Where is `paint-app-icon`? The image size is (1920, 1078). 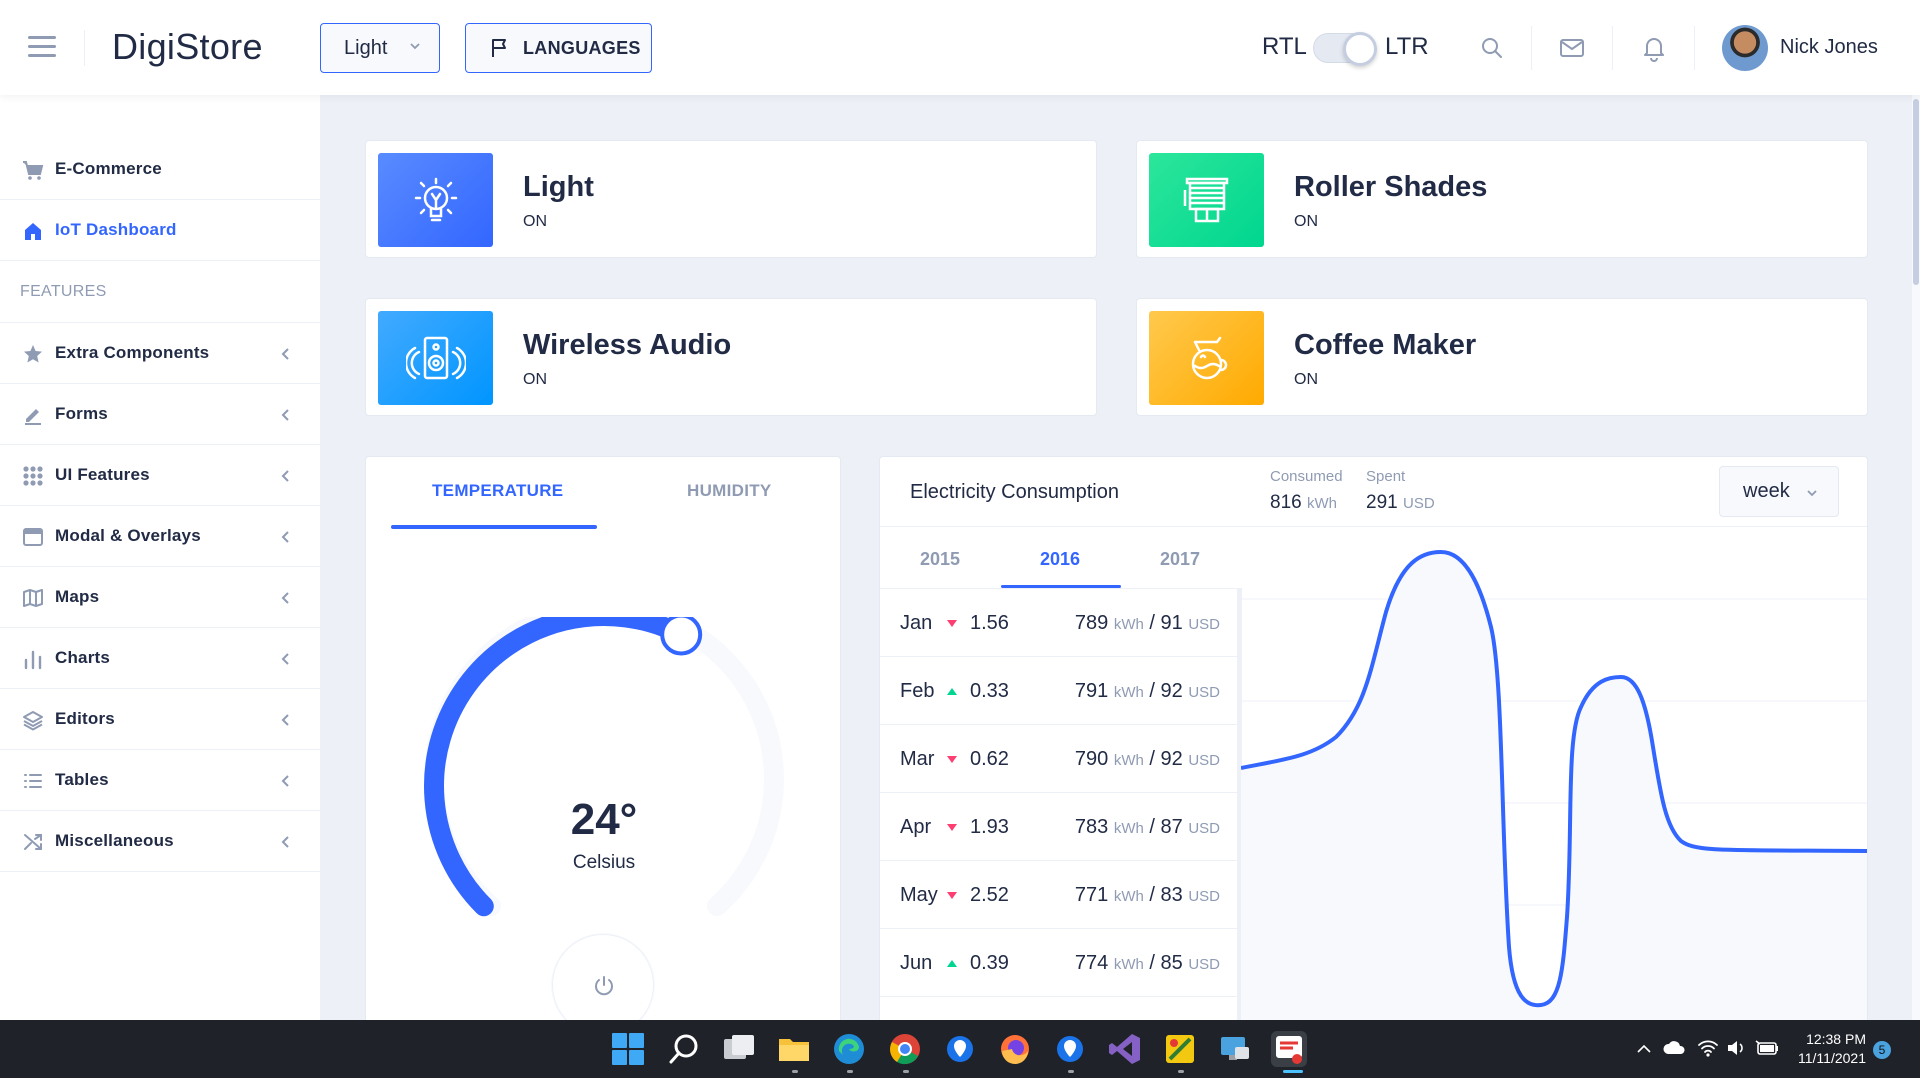 paint-app-icon is located at coordinates (1180, 1049).